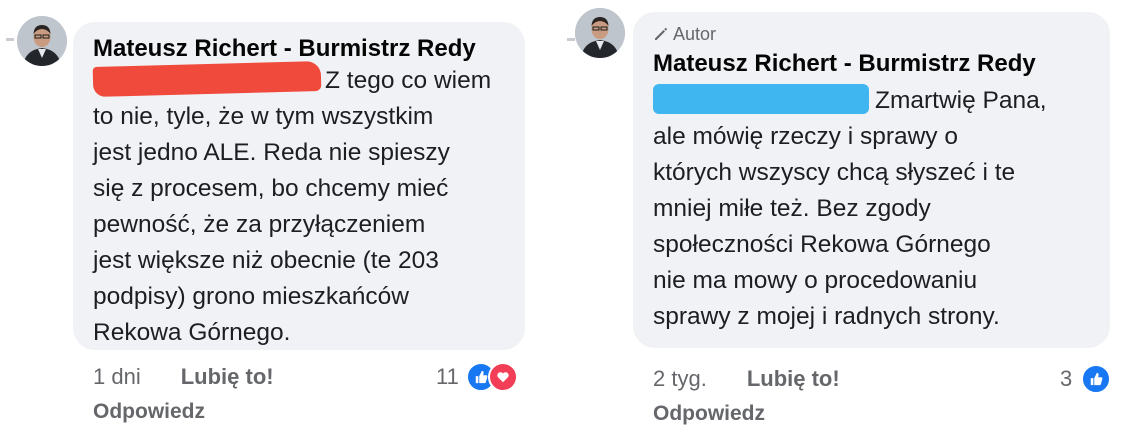  Describe the element at coordinates (271, 152) in the screenshot. I see `comment-line: jest jedno ALE. Reda nie spieszy` at that location.